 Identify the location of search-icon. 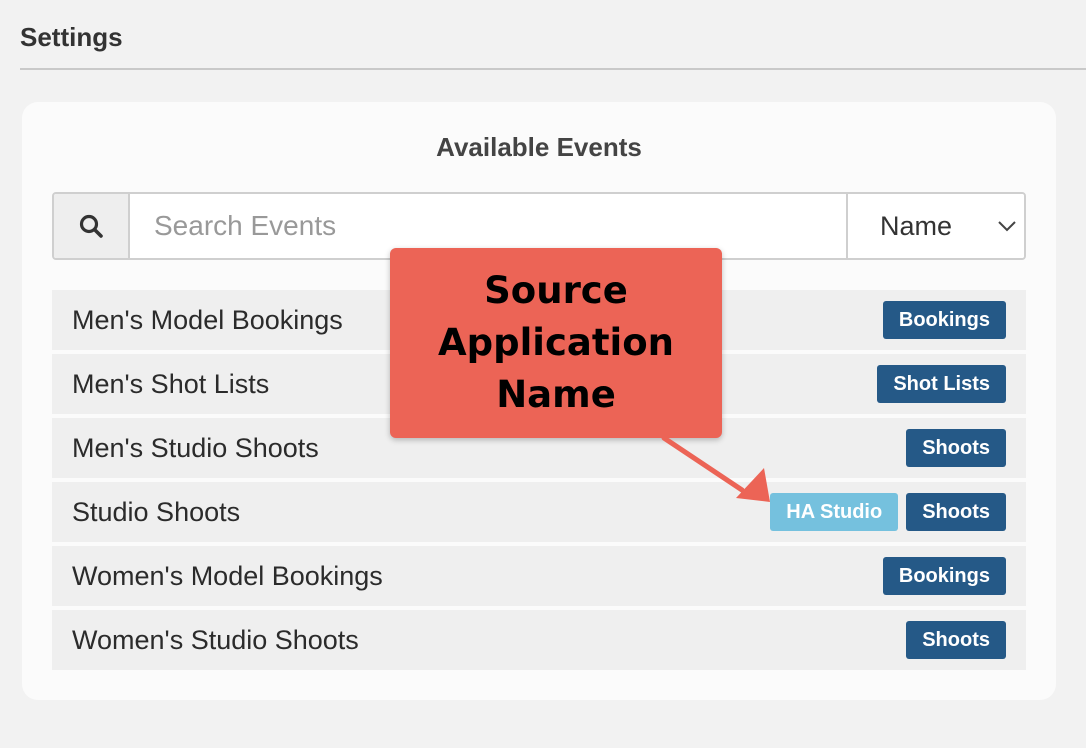
(91, 226).